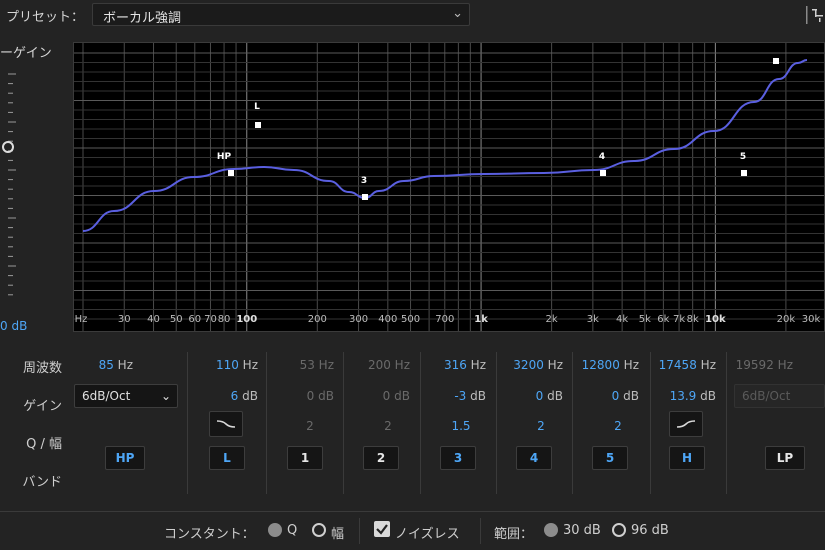 This screenshot has width=825, height=550. I want to click on freq-tick-label: 50, so click(176, 319).